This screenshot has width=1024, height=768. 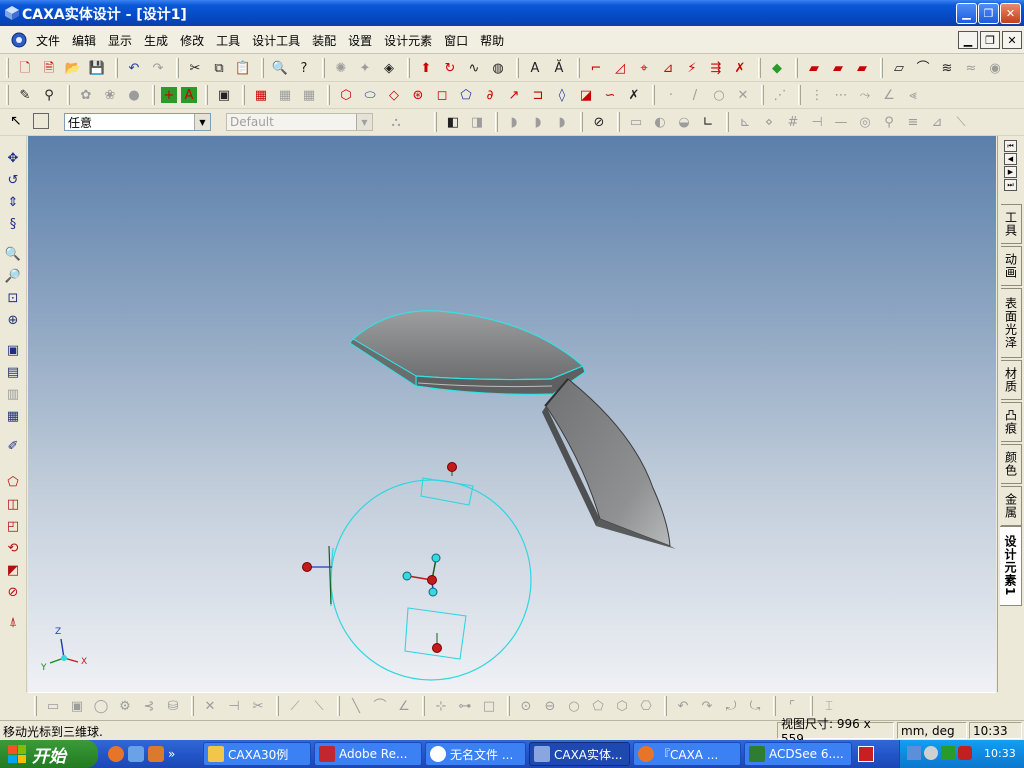 I want to click on open-folder-icon: 📂, so click(x=73, y=68).